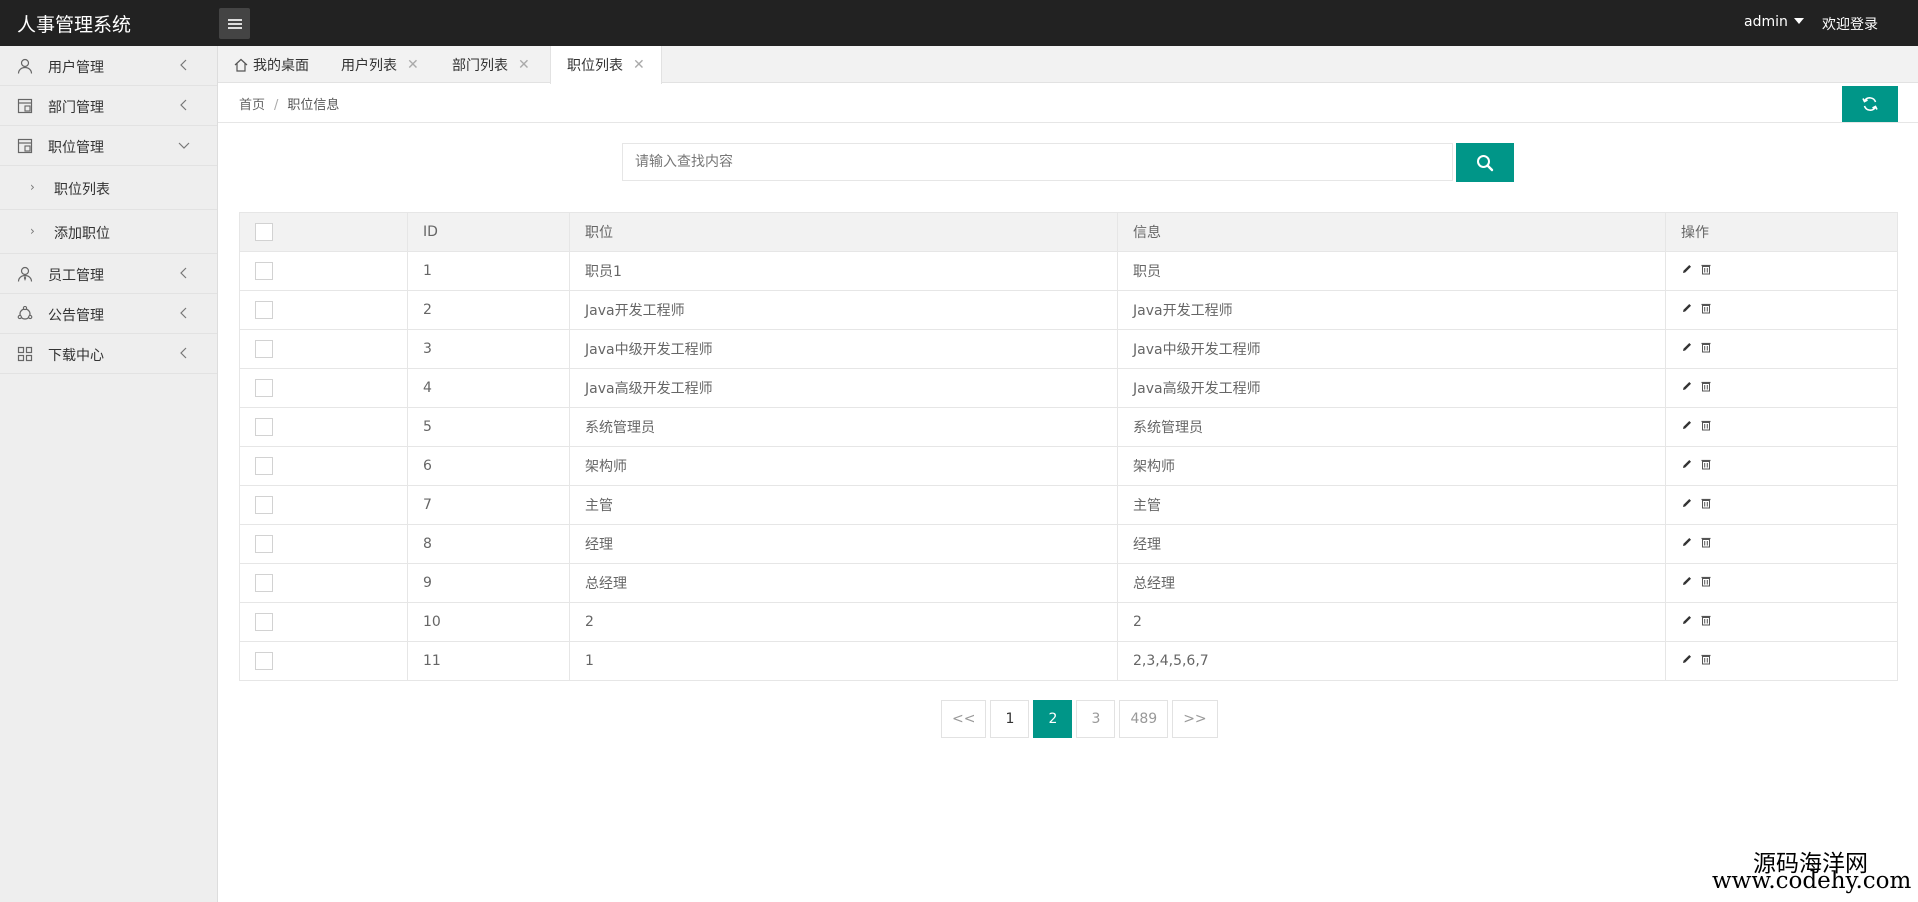 This screenshot has width=1918, height=902. Describe the element at coordinates (82, 190) in the screenshot. I see `sidebar-subitem-label: 职位列表` at that location.